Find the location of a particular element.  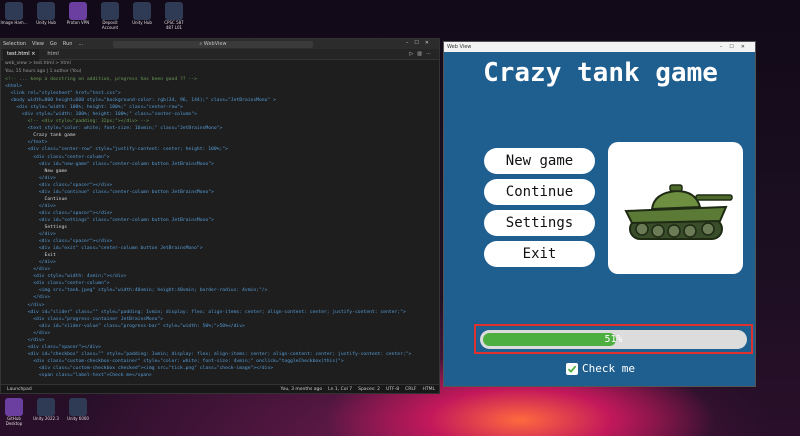

desktop-icon: Unity 6000 is located at coordinates (78, 413).